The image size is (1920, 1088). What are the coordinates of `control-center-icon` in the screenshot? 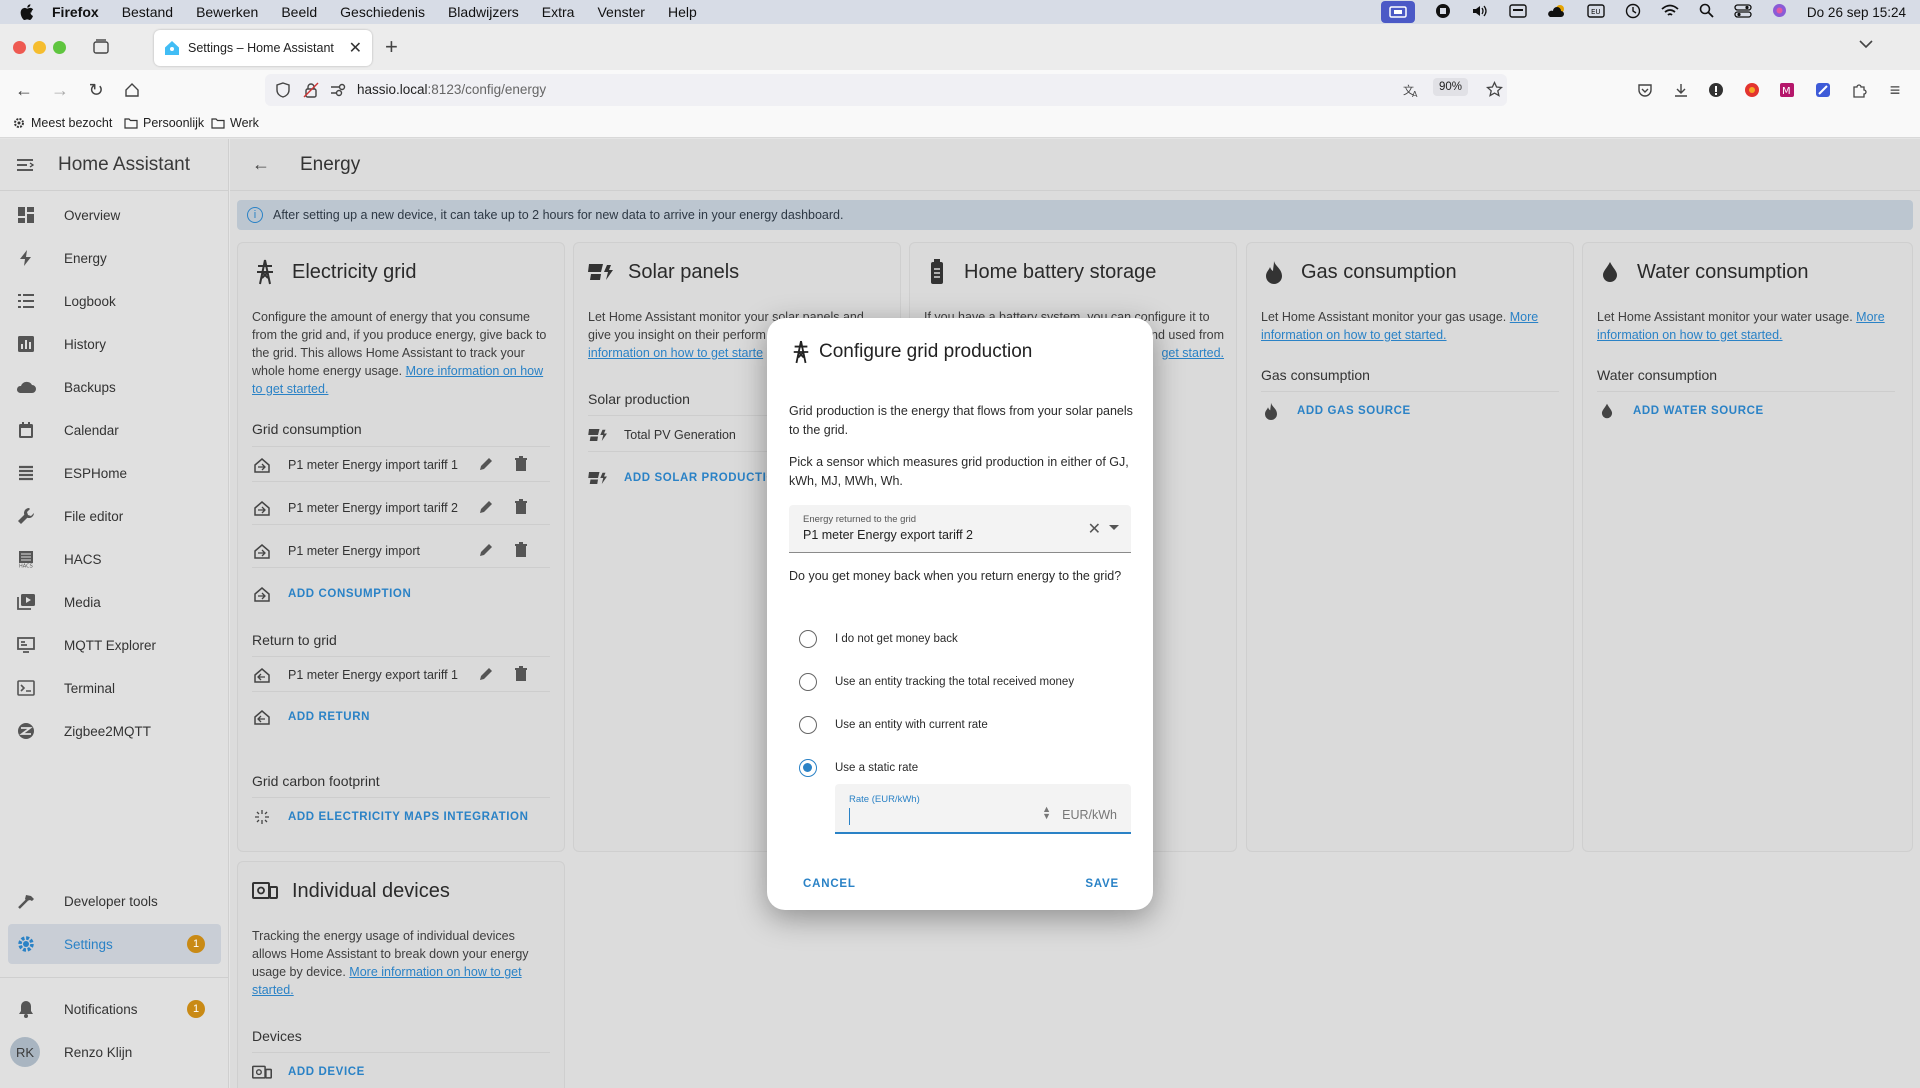 It's located at (1743, 12).